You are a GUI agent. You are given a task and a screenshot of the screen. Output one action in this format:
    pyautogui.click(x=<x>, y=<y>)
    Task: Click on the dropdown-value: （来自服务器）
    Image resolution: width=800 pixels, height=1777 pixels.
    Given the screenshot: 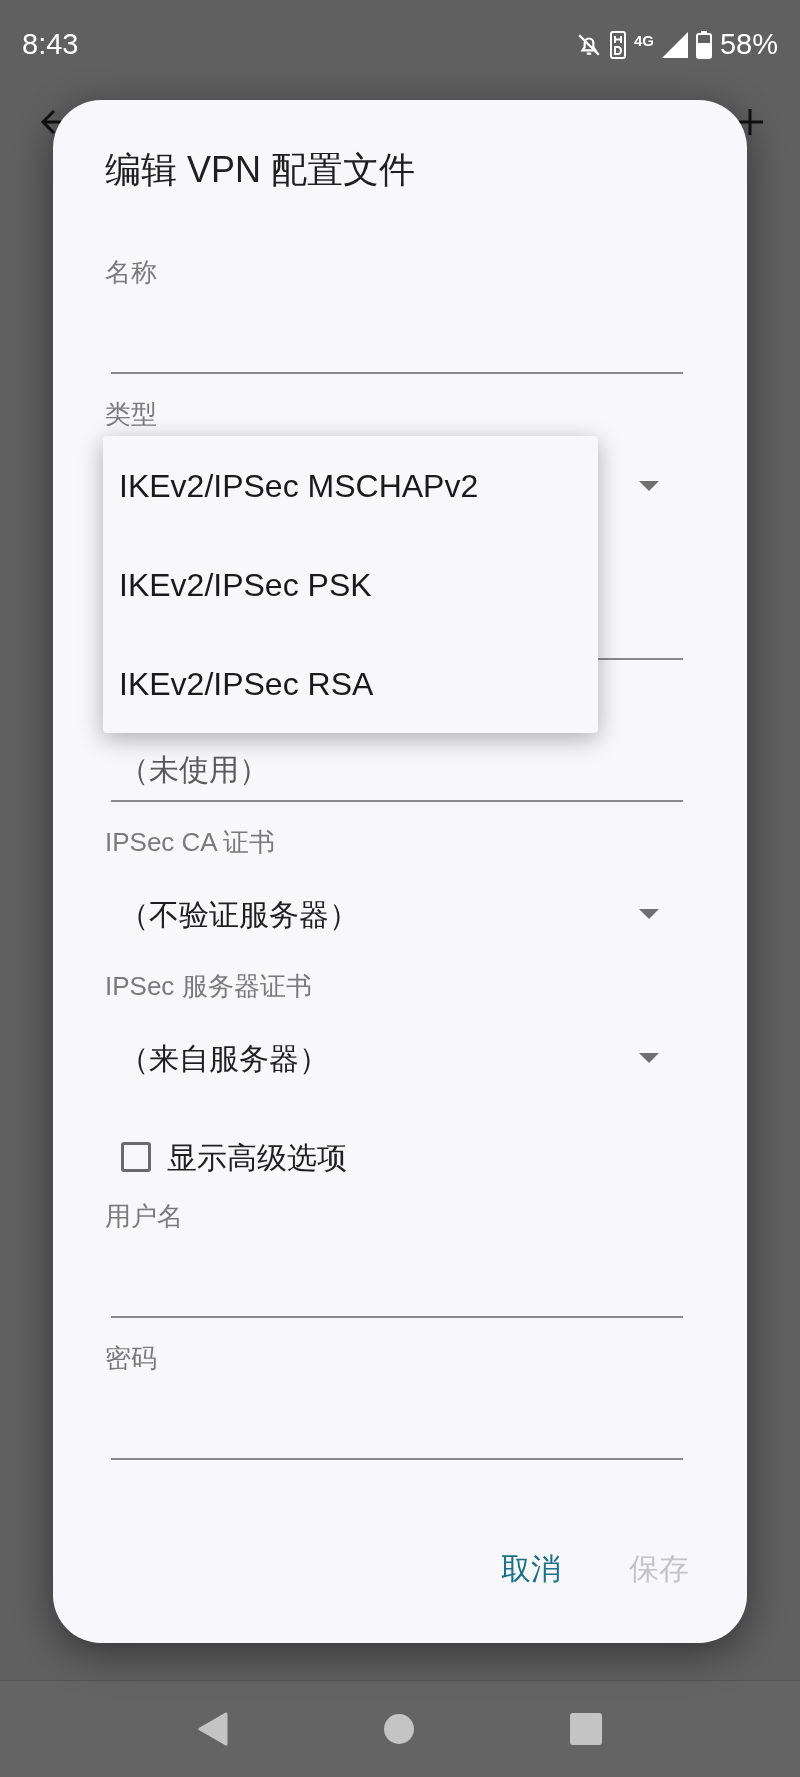 What is the action you would take?
    pyautogui.click(x=224, y=1058)
    